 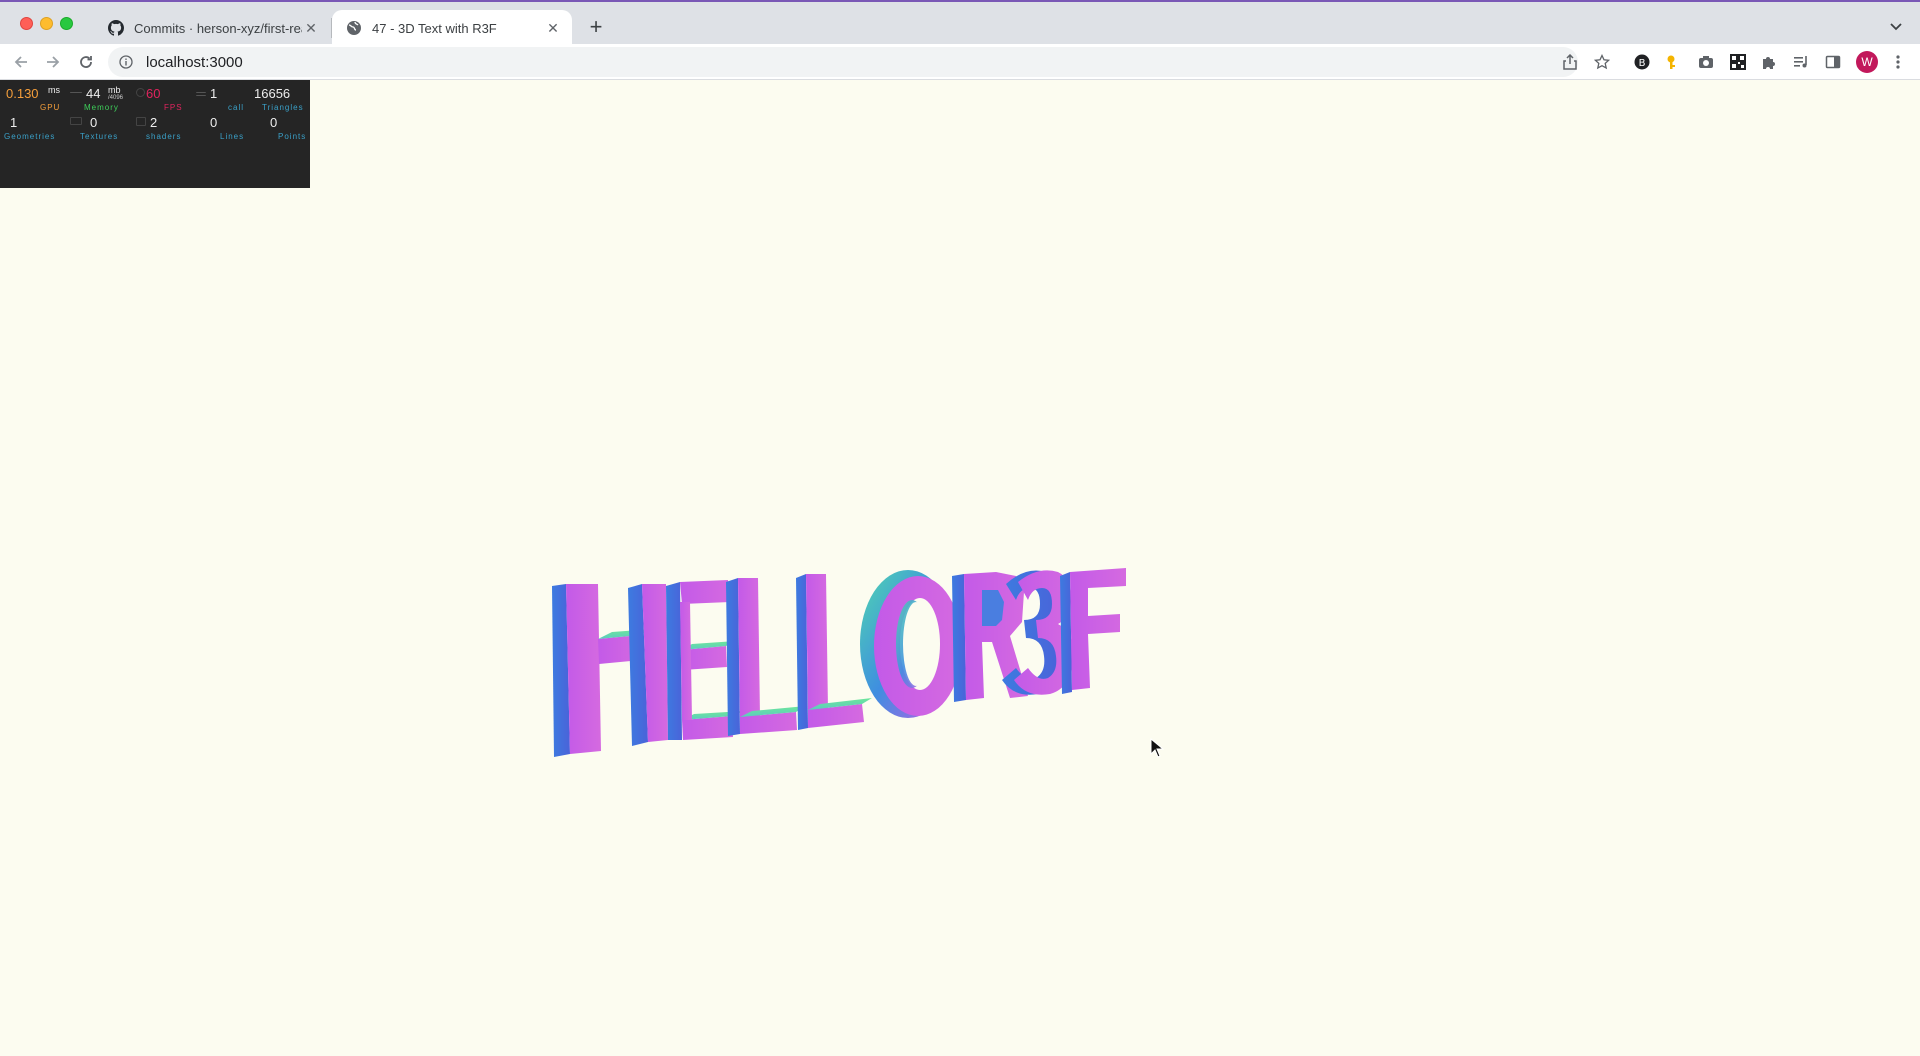 I want to click on camera-icon, so click(x=1706, y=62).